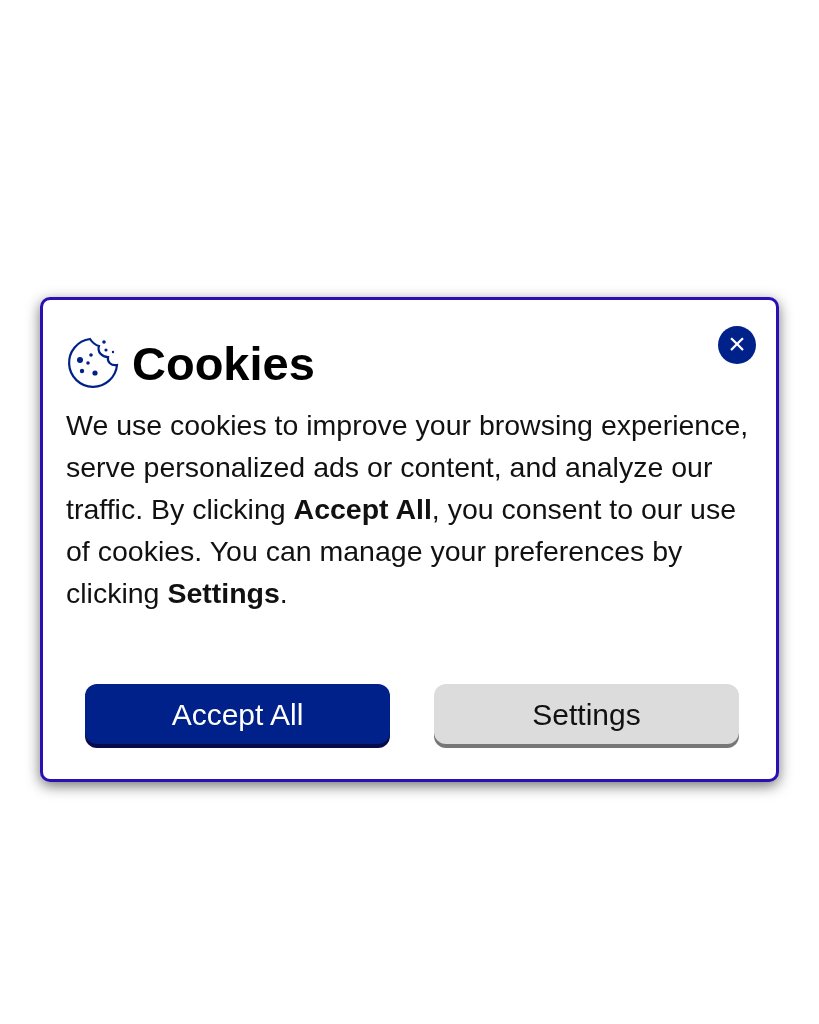  I want to click on dialog-title: Cookies, so click(223, 363).